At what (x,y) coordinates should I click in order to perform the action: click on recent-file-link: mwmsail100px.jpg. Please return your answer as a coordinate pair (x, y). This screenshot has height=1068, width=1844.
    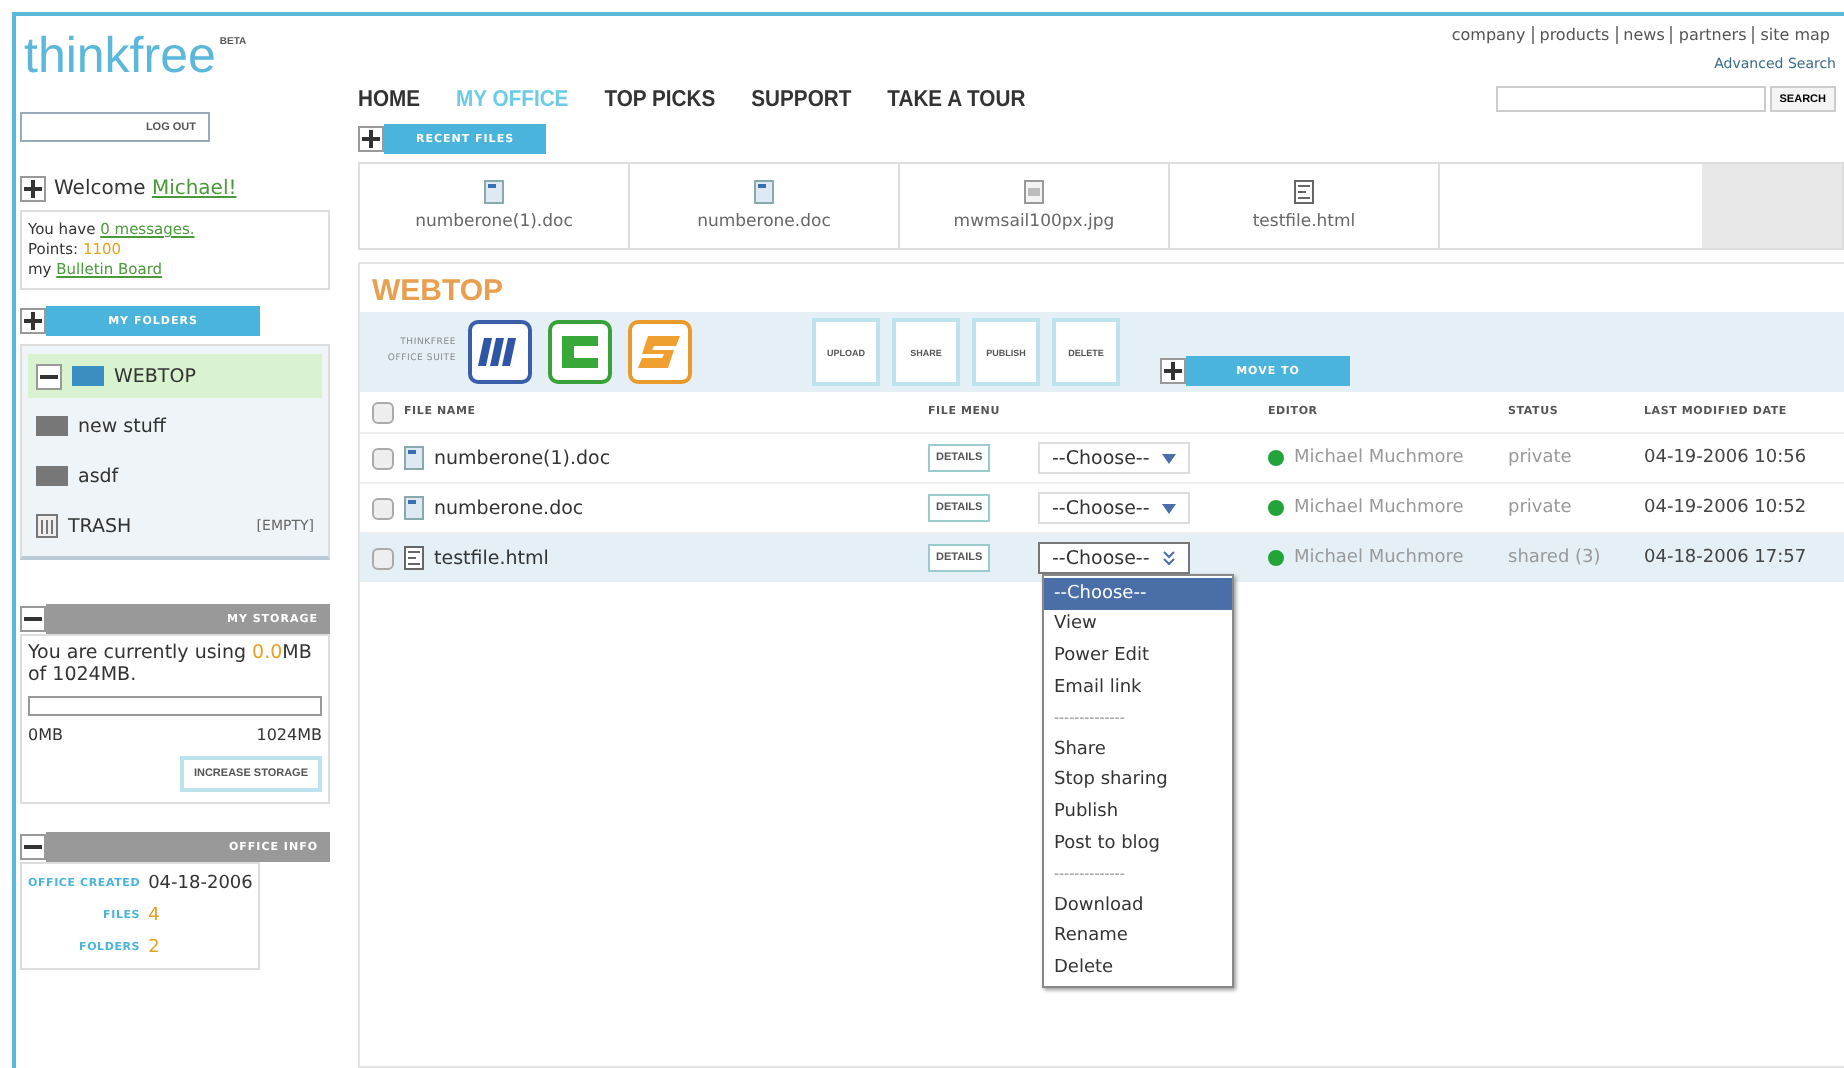
    Looking at the image, I should click on (1034, 222).